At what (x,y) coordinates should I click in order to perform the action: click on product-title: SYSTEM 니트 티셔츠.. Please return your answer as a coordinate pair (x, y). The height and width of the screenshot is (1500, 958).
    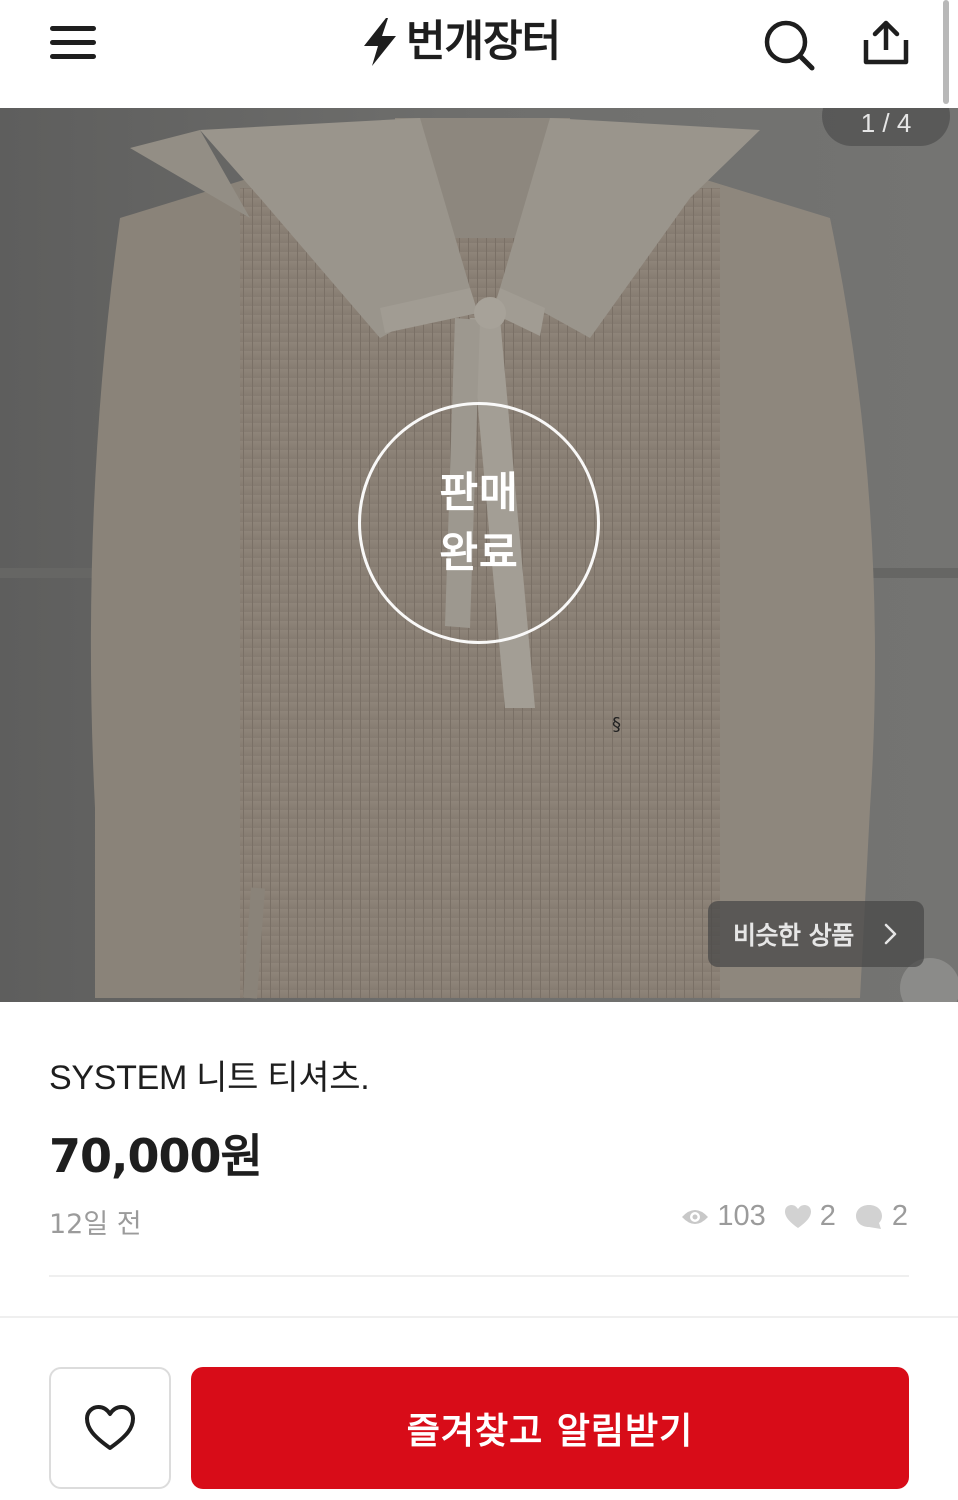
    Looking at the image, I should click on (209, 1078).